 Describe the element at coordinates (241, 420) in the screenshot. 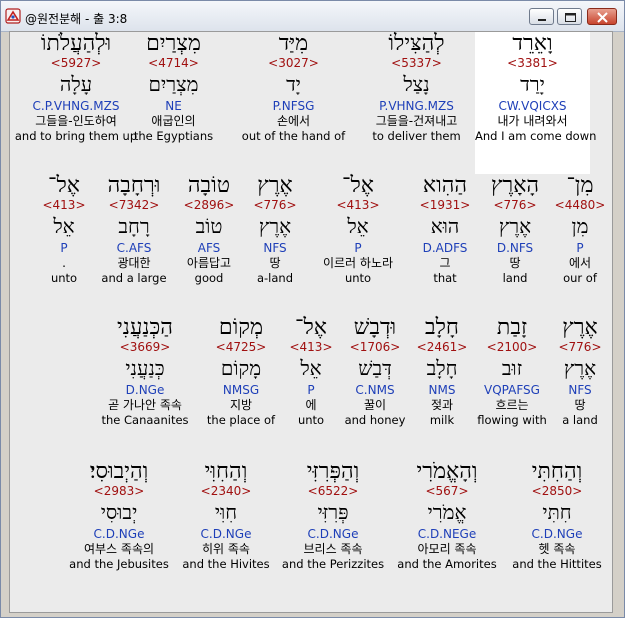

I see `english-gloss: the place of` at that location.